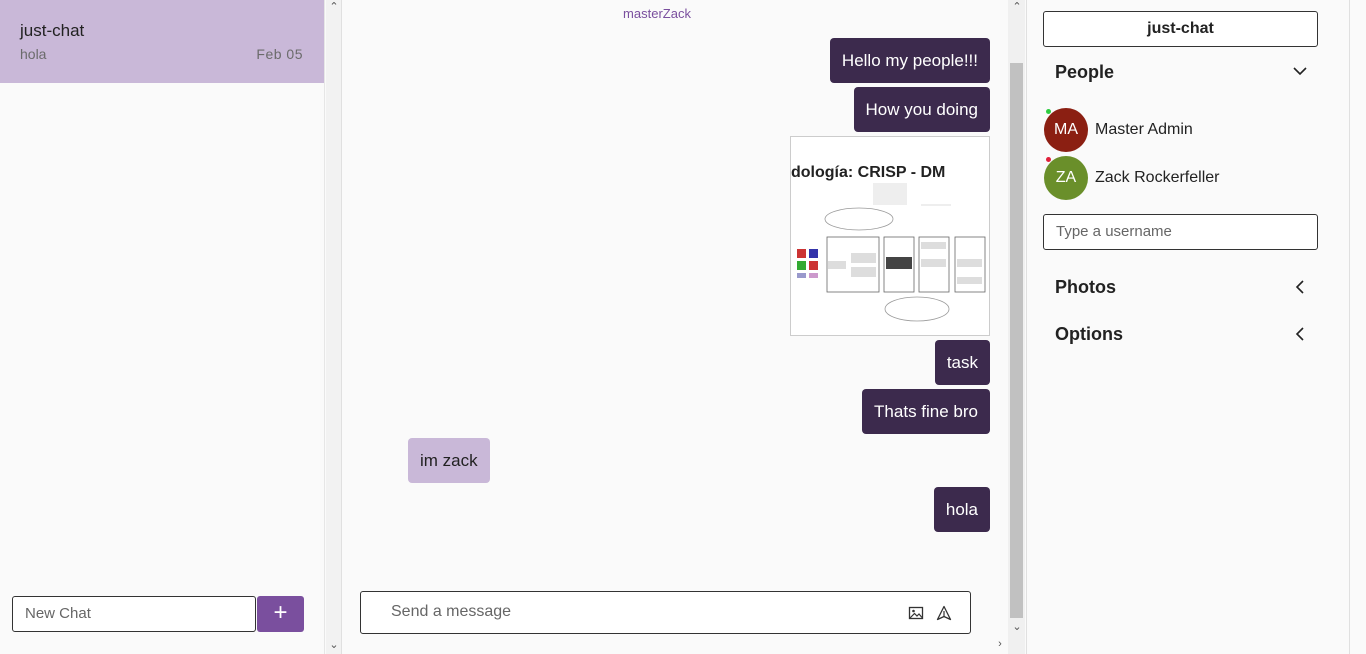 The image size is (1366, 654). I want to click on conversation-title: masterZack, so click(657, 13).